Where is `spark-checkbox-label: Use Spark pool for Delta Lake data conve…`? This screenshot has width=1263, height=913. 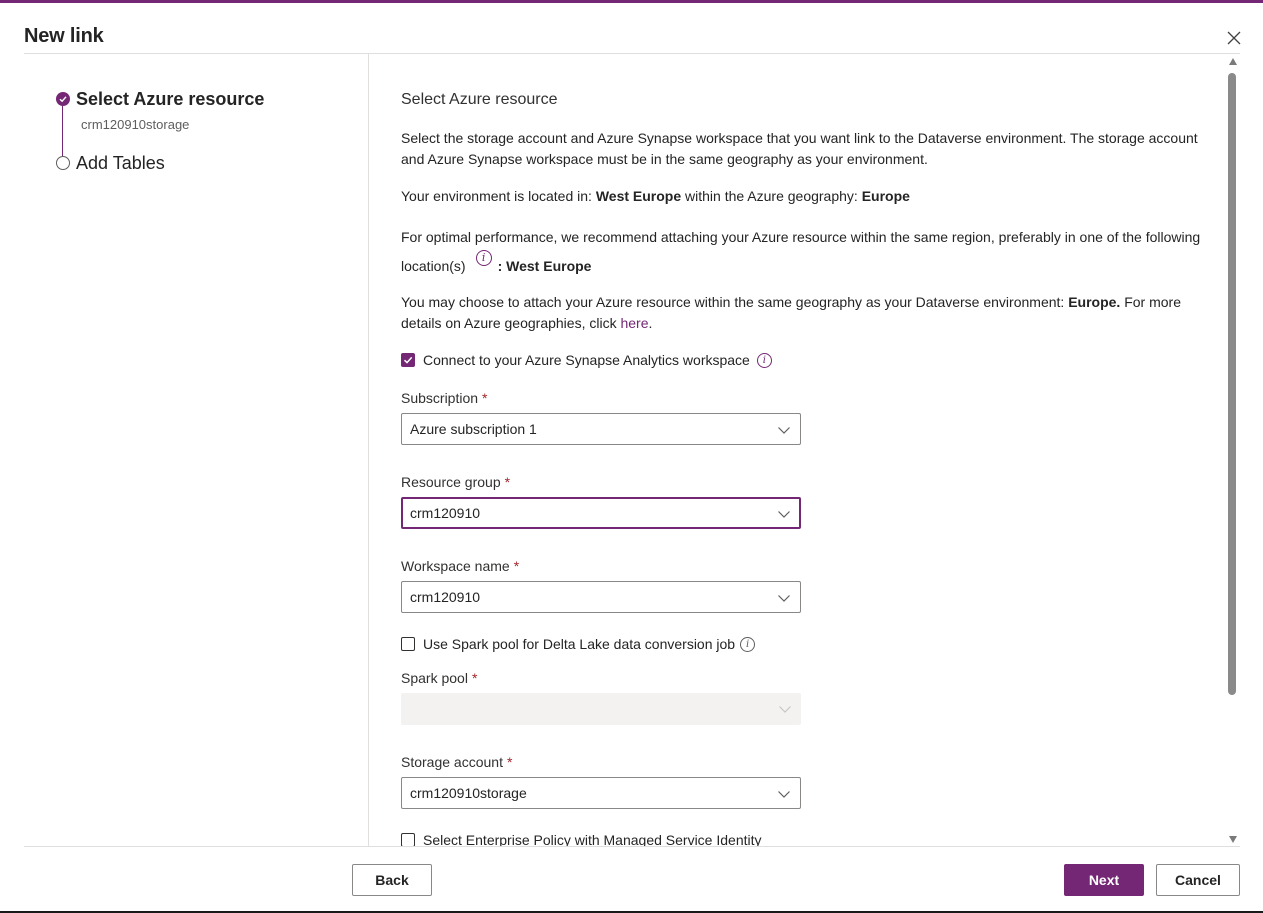
spark-checkbox-label: Use Spark pool for Delta Lake data conve… is located at coordinates (579, 644).